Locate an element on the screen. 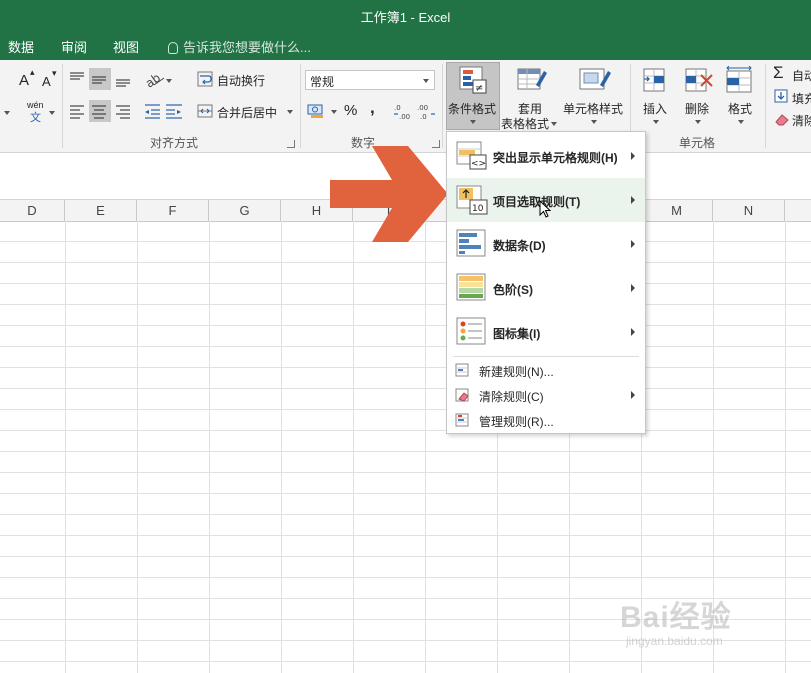 The image size is (811, 673). menu-item-label: 项目选取规则(T) is located at coordinates (537, 202).